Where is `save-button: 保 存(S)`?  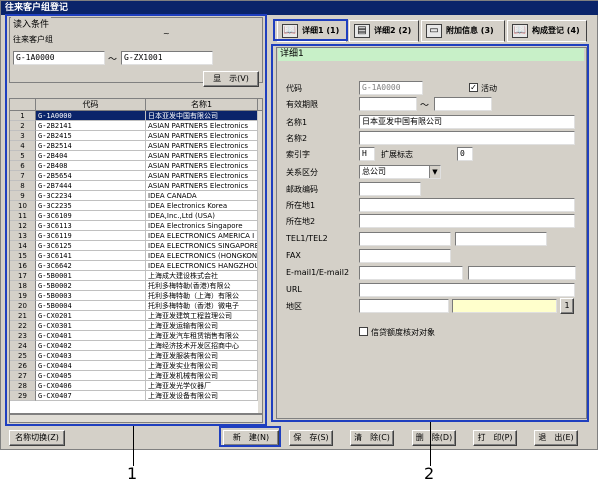 save-button: 保 存(S) is located at coordinates (311, 438).